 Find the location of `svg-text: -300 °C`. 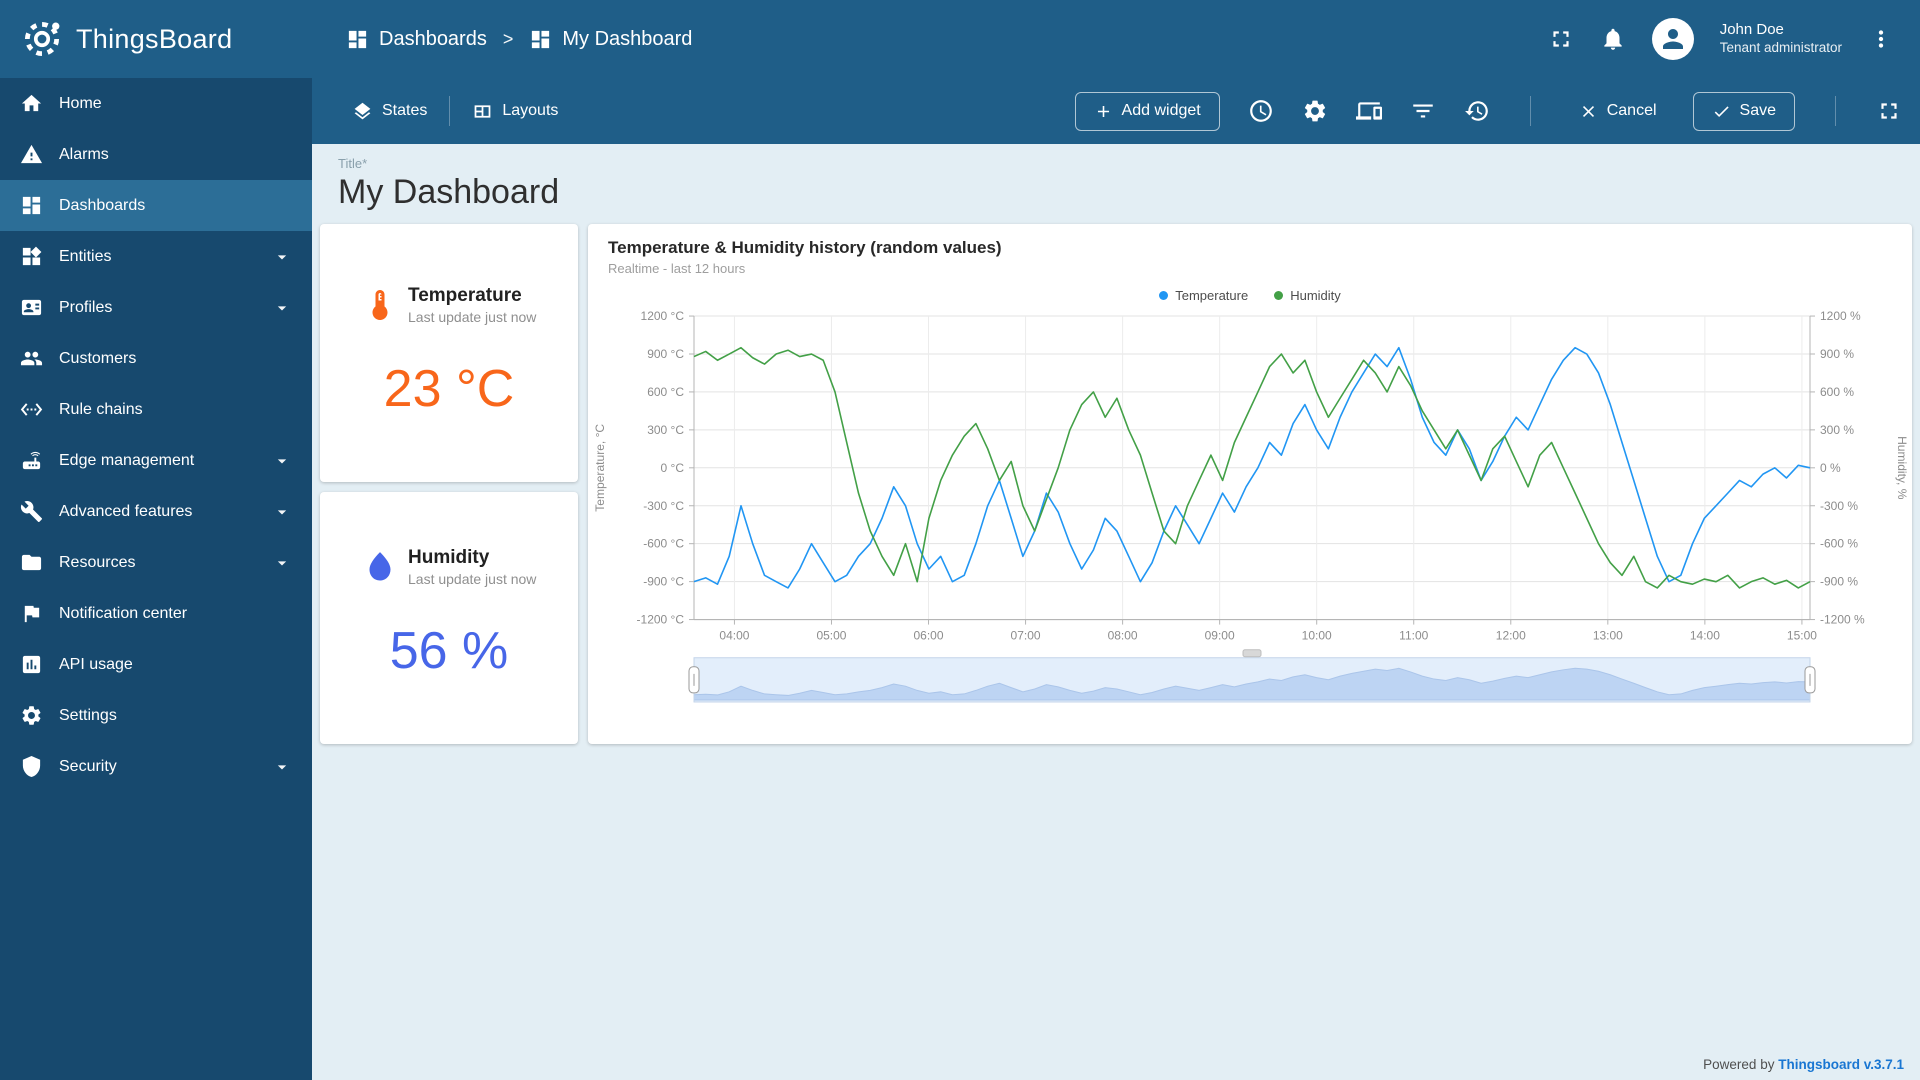

svg-text: -300 °C is located at coordinates (663, 506).